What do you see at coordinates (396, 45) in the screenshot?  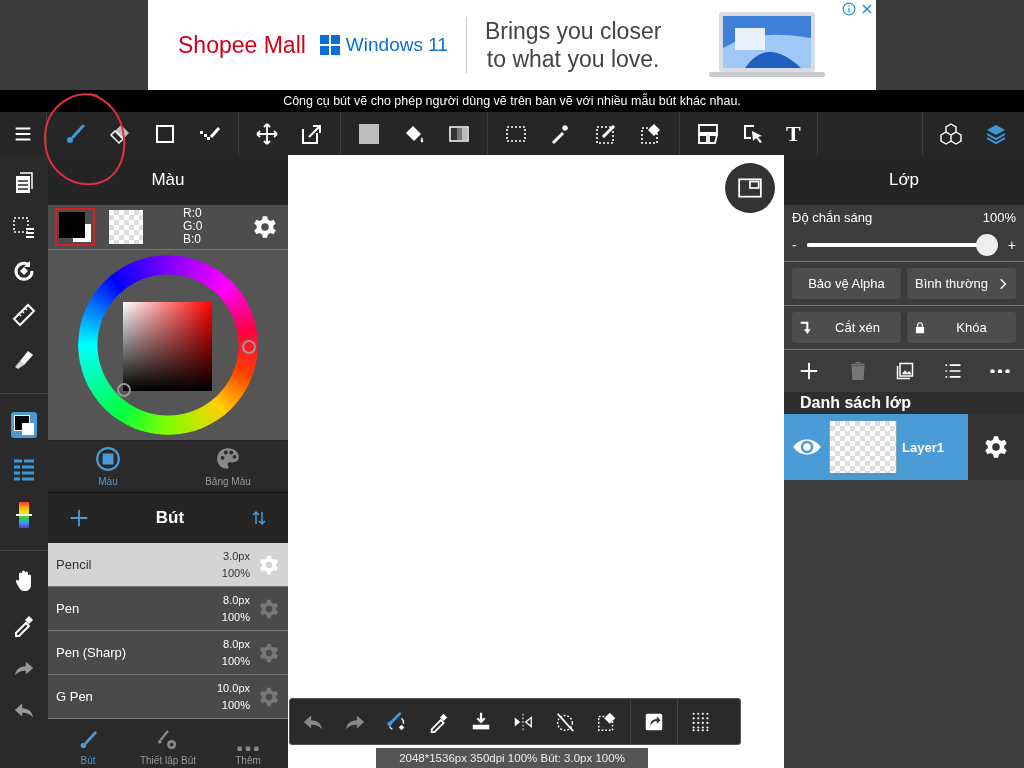 I see `ad-product: Windows 11` at bounding box center [396, 45].